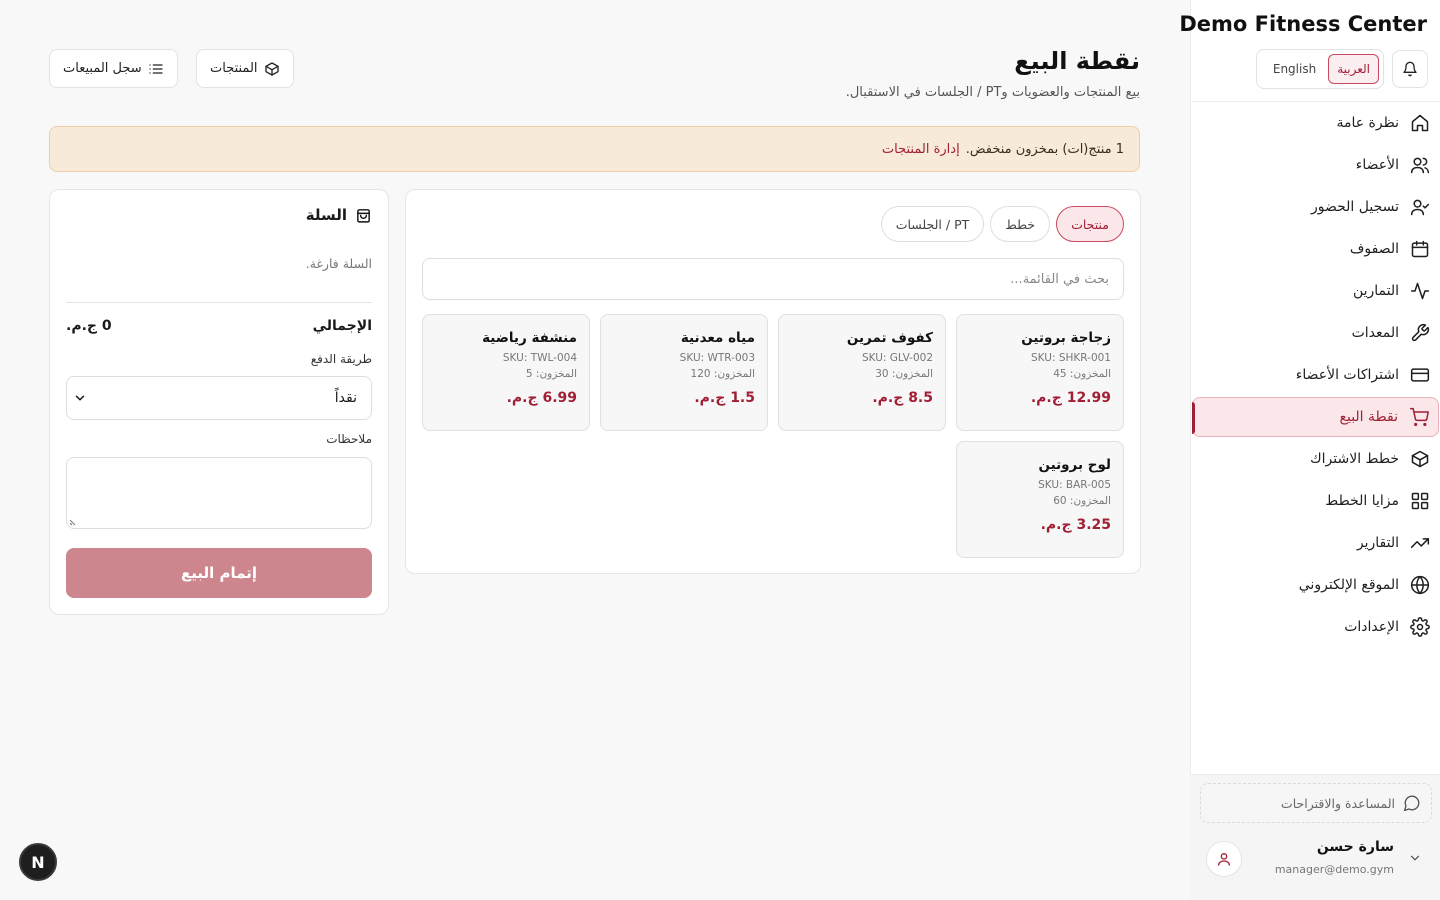 The width and height of the screenshot is (1440, 900). What do you see at coordinates (1315, 627) in the screenshot?
I see `sidebar-item-settings: الإعدادات` at bounding box center [1315, 627].